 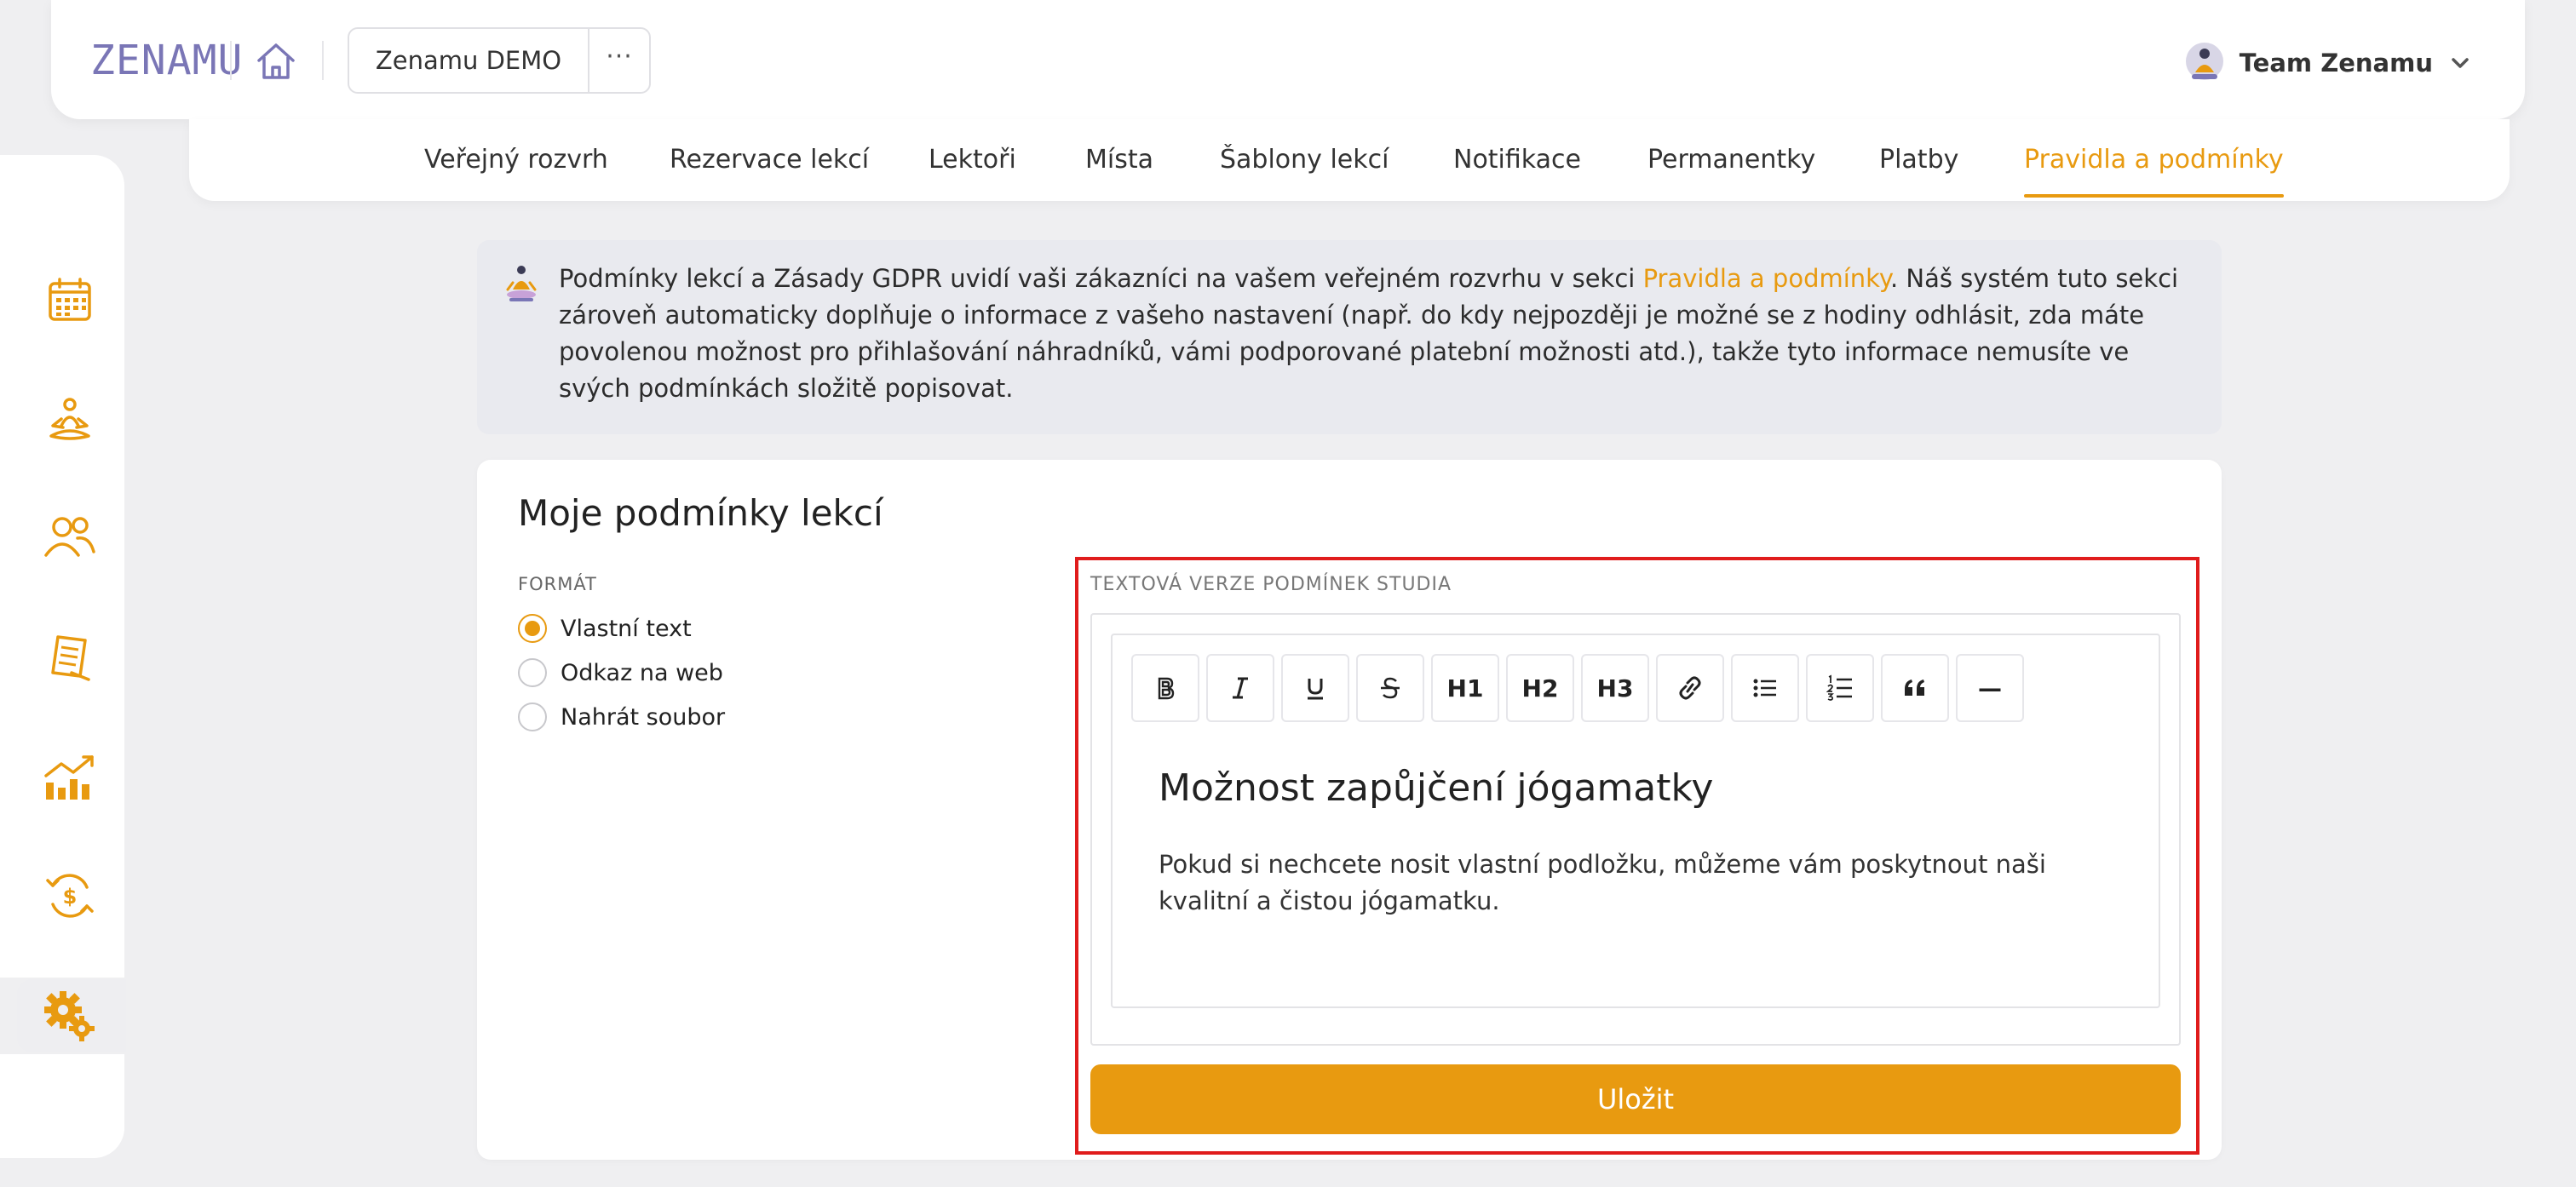 I want to click on bullet-list-icon, so click(x=1765, y=688).